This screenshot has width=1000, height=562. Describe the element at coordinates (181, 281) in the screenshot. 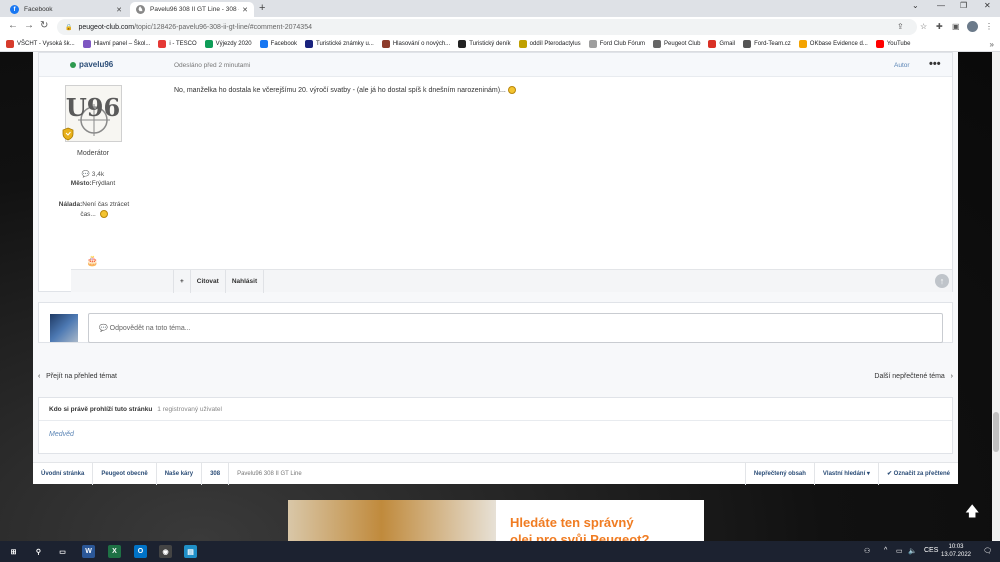

I see `add-reaction-button: +` at that location.